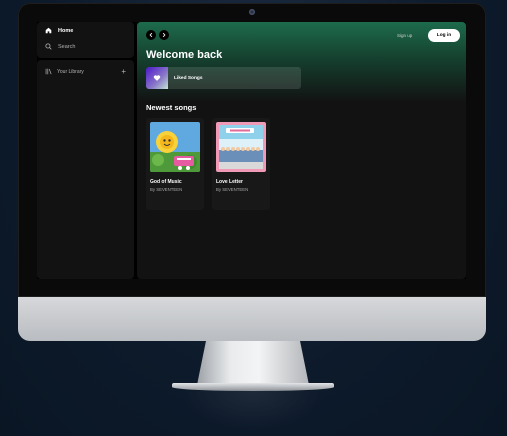 Image resolution: width=507 pixels, height=436 pixels. What do you see at coordinates (252, 12) in the screenshot?
I see `camera-icon` at bounding box center [252, 12].